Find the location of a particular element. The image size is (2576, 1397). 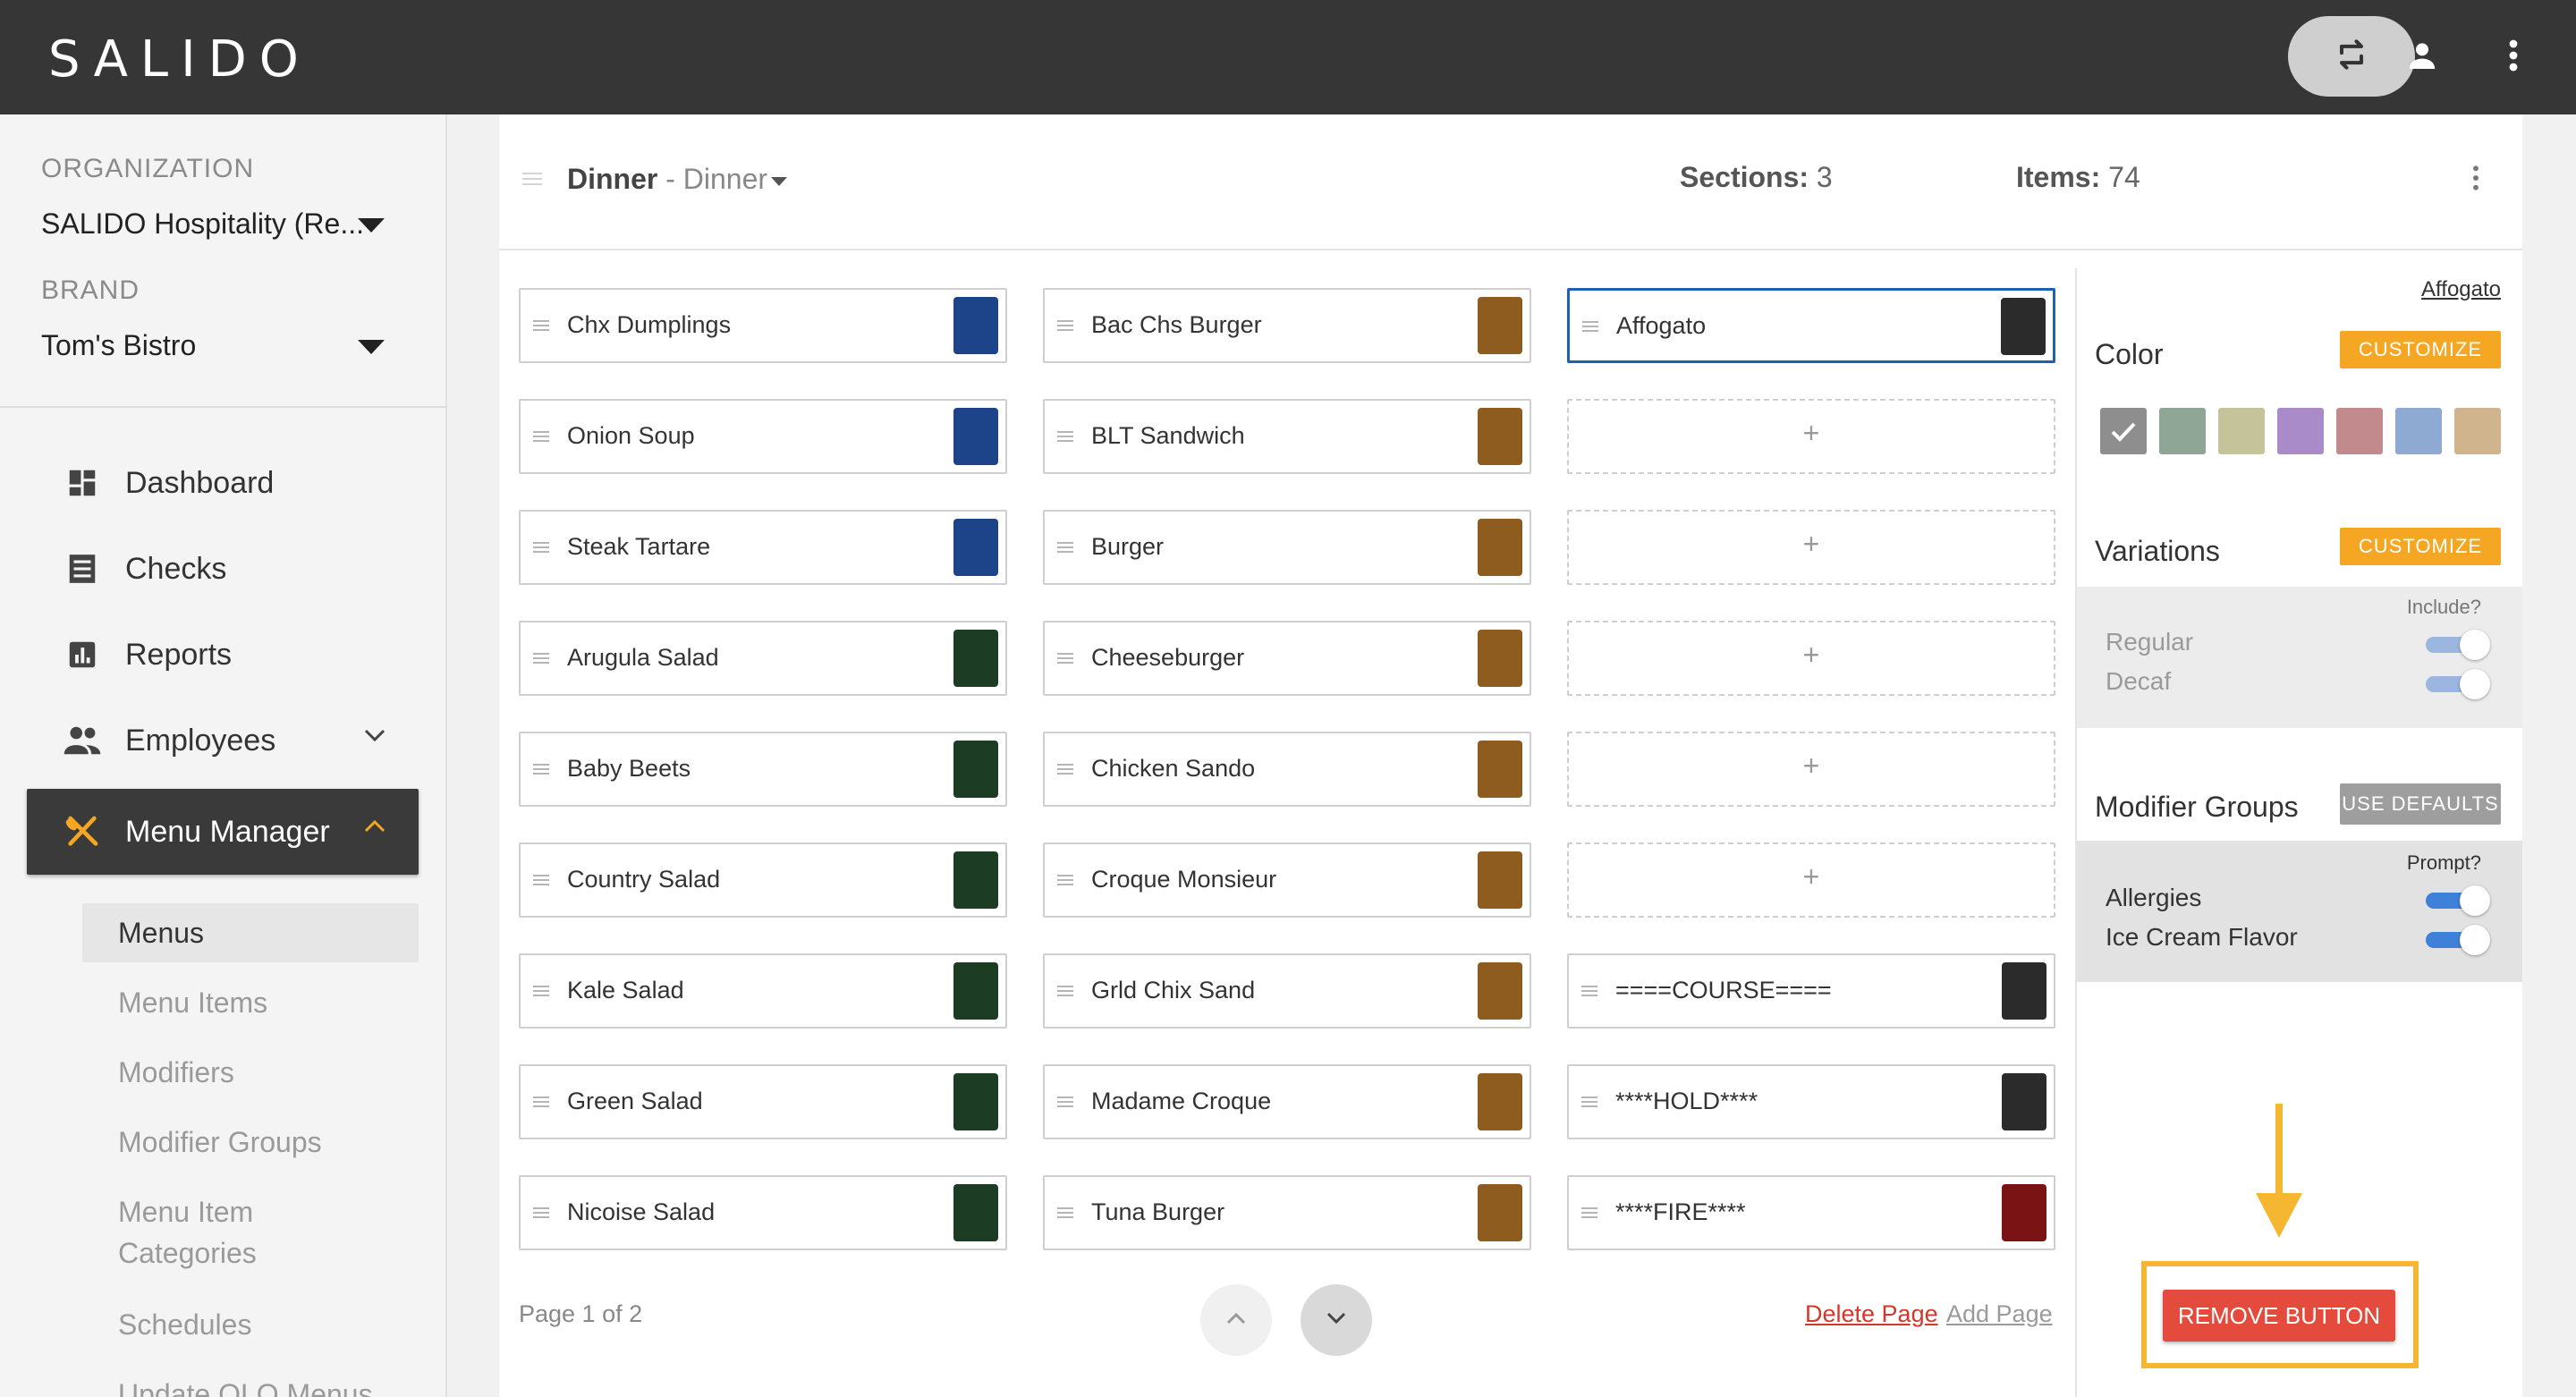

menu-button-tile: ****HOLD**** is located at coordinates (1811, 1102).